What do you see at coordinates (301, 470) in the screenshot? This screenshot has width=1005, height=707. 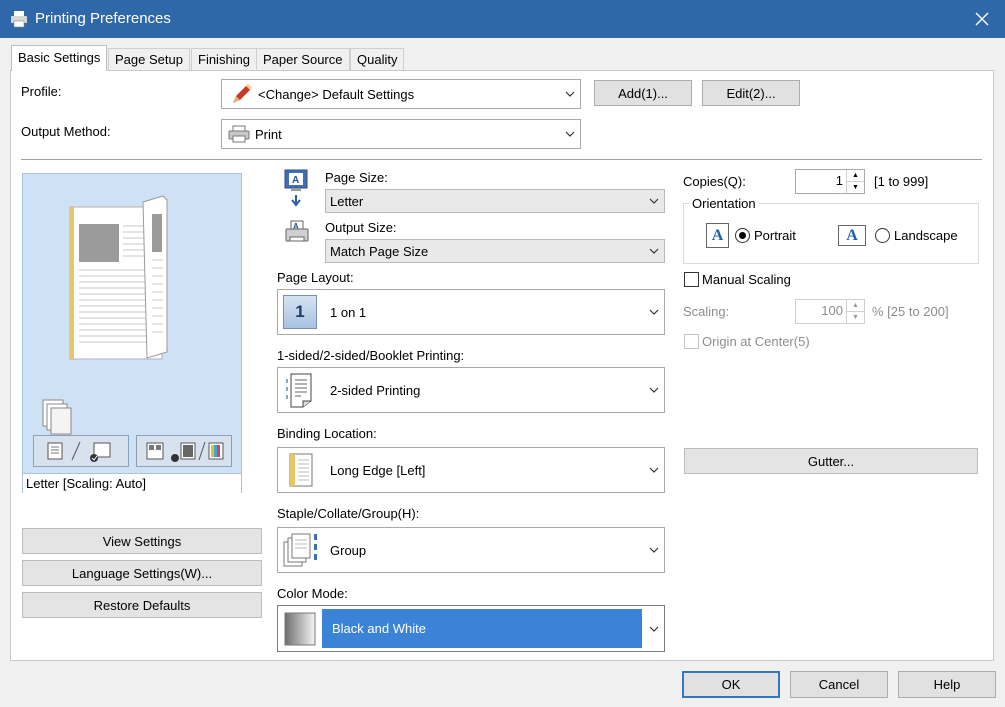 I see `binding-left-icon` at bounding box center [301, 470].